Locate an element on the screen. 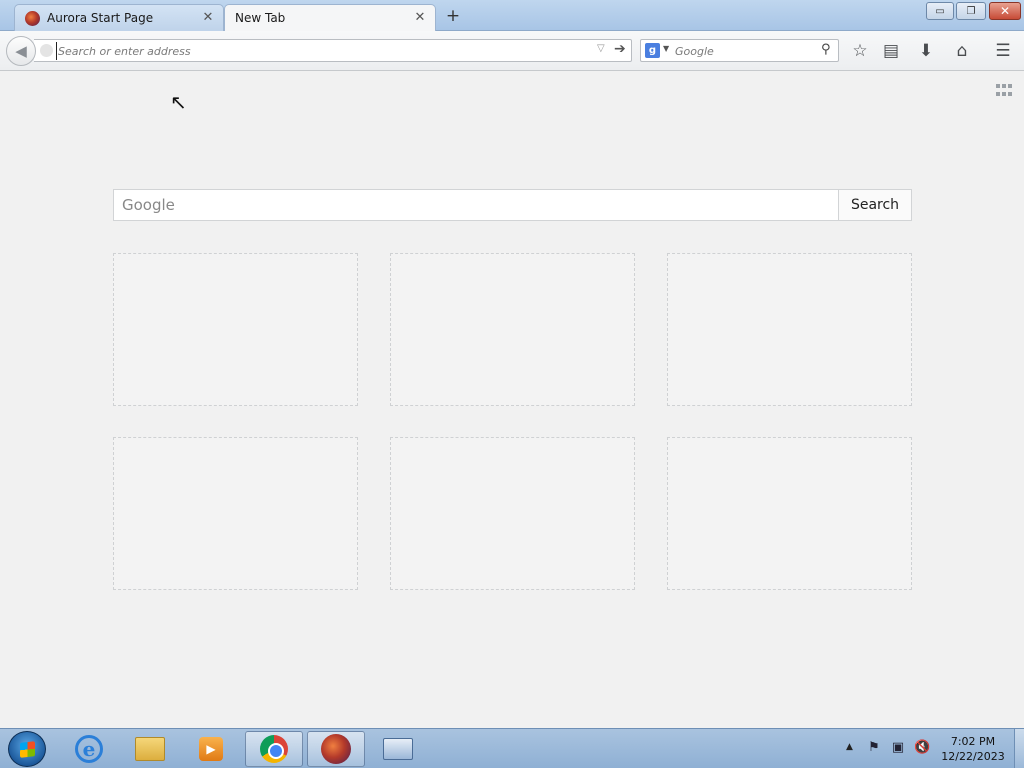  magnifier-icon: ⚲ is located at coordinates (826, 49).